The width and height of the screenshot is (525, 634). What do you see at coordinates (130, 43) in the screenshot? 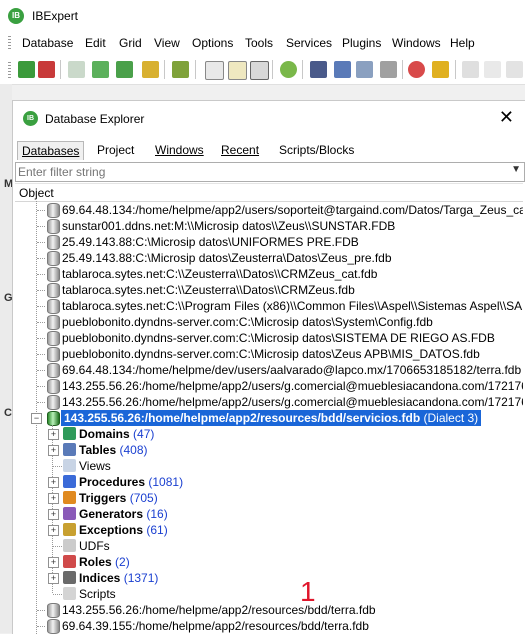
I see `menu-grid: Grid` at bounding box center [130, 43].